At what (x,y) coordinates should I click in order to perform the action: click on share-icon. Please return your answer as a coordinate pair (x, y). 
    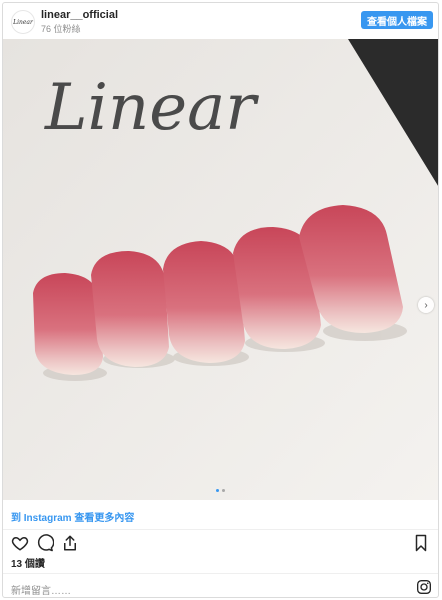
    Looking at the image, I should click on (70, 543).